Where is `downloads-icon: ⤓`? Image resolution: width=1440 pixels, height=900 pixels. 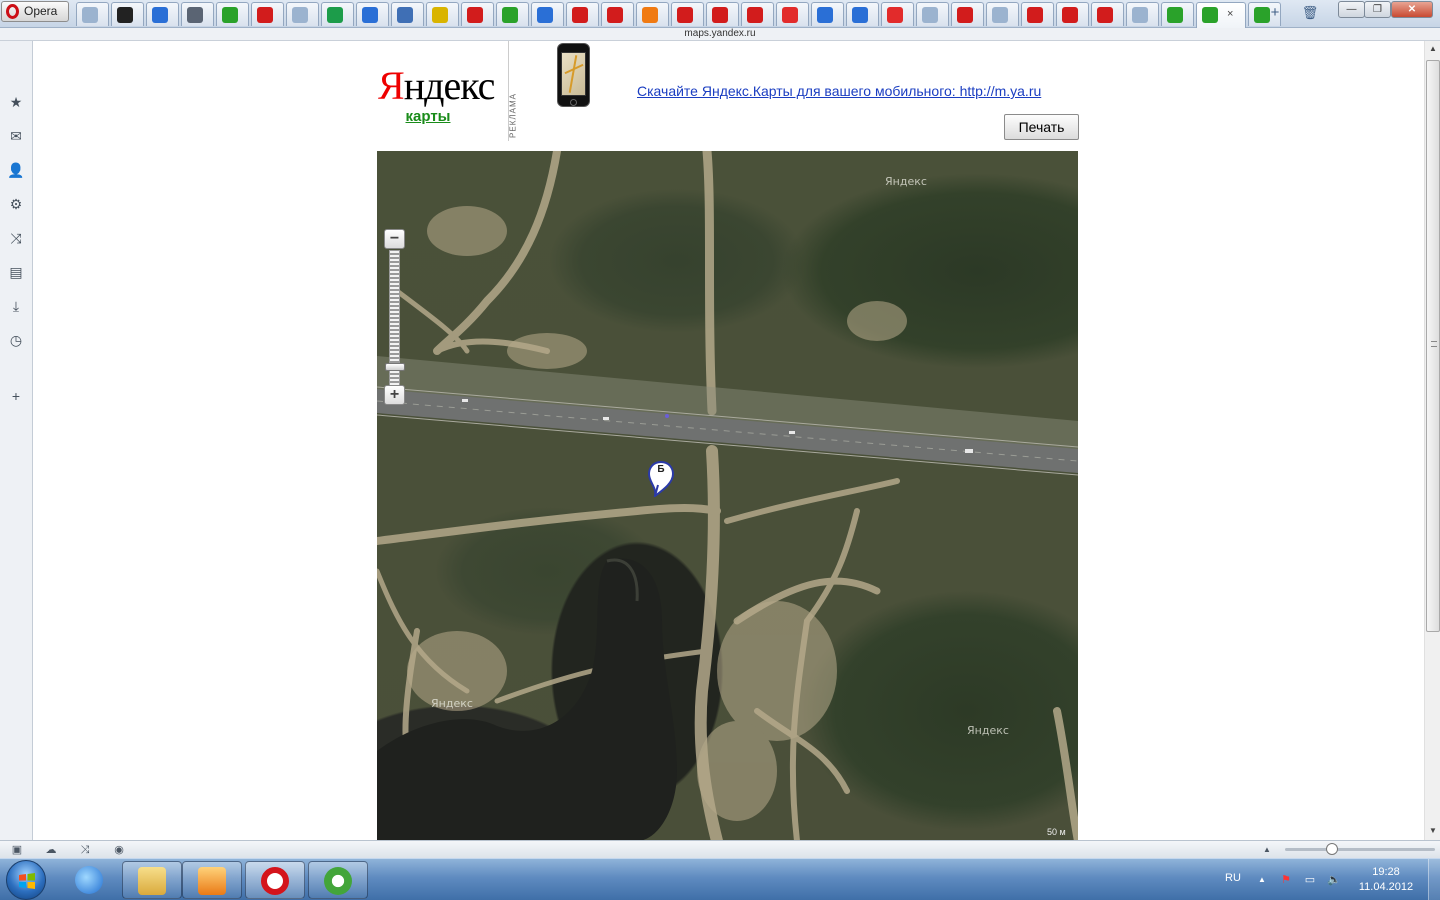
downloads-icon: ⤓ is located at coordinates (16, 306).